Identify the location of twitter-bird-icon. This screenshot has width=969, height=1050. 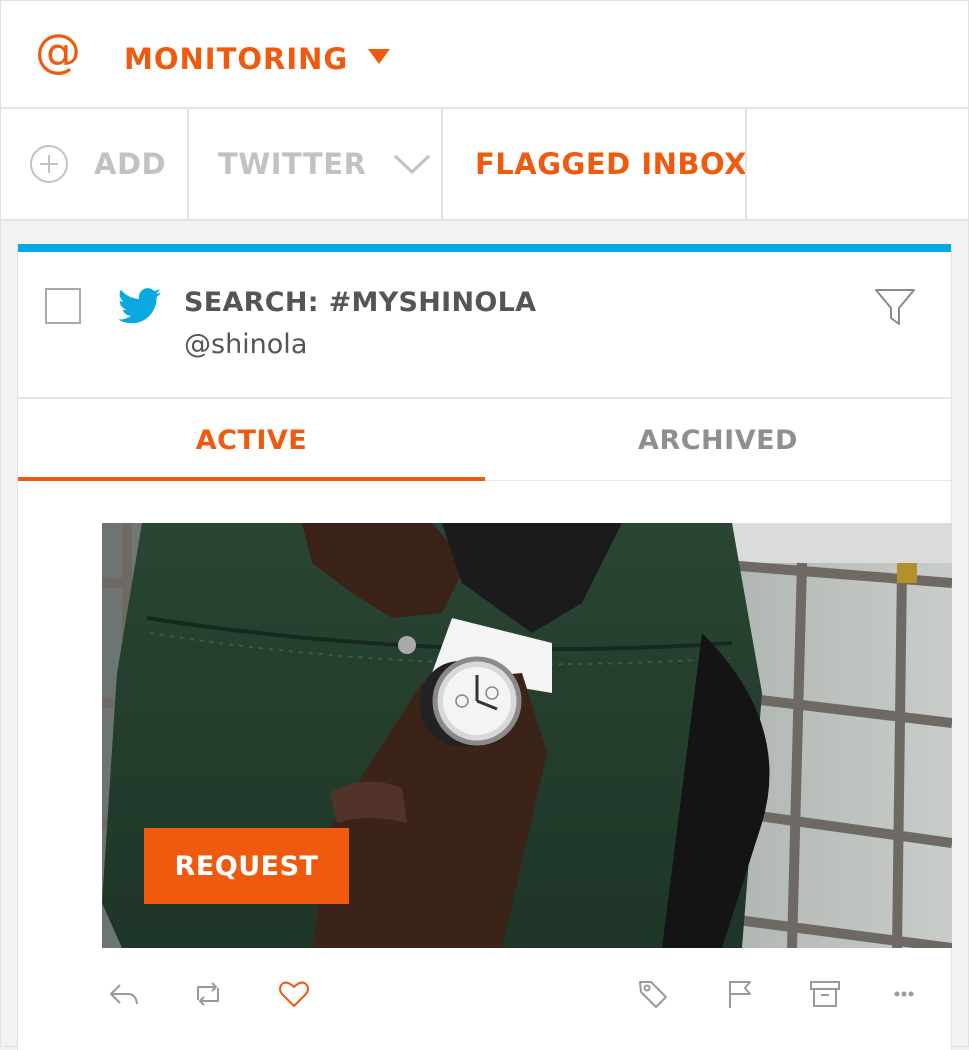
(139, 306).